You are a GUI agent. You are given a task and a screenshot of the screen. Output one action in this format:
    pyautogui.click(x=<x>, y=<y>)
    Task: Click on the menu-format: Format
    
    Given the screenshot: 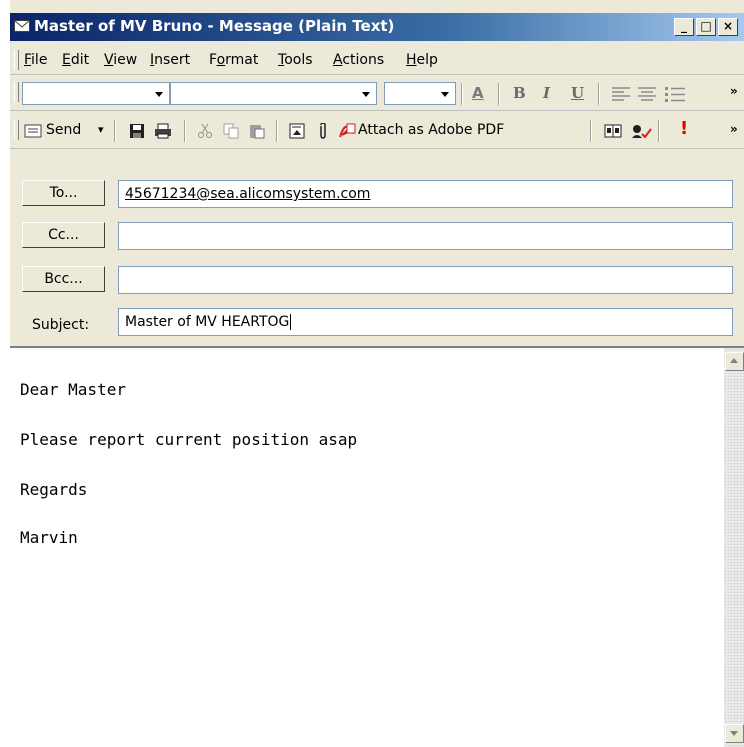 What is the action you would take?
    pyautogui.click(x=233, y=60)
    